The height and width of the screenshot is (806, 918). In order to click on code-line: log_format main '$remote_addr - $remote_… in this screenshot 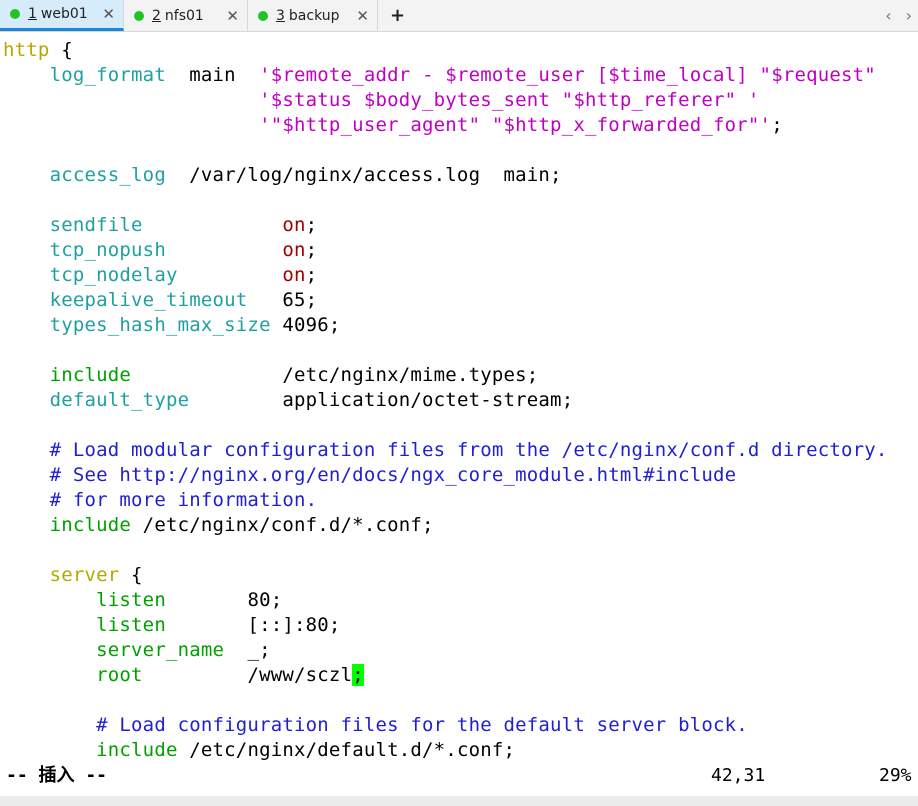, I will do `click(462, 75)`.